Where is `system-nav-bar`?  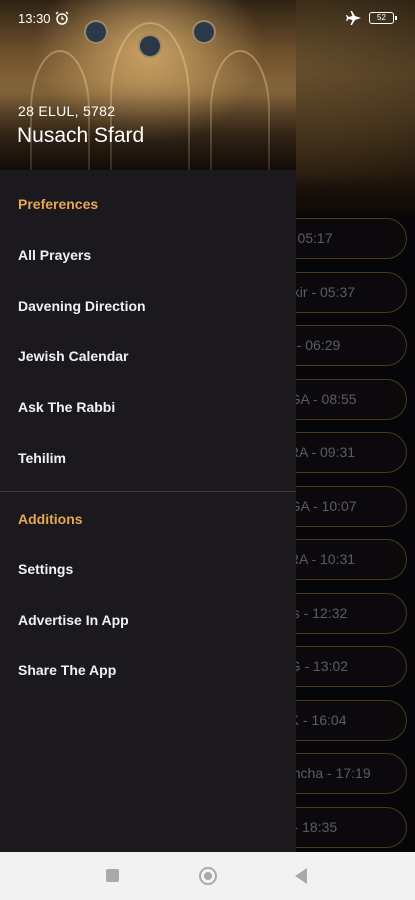
system-nav-bar is located at coordinates (207, 876).